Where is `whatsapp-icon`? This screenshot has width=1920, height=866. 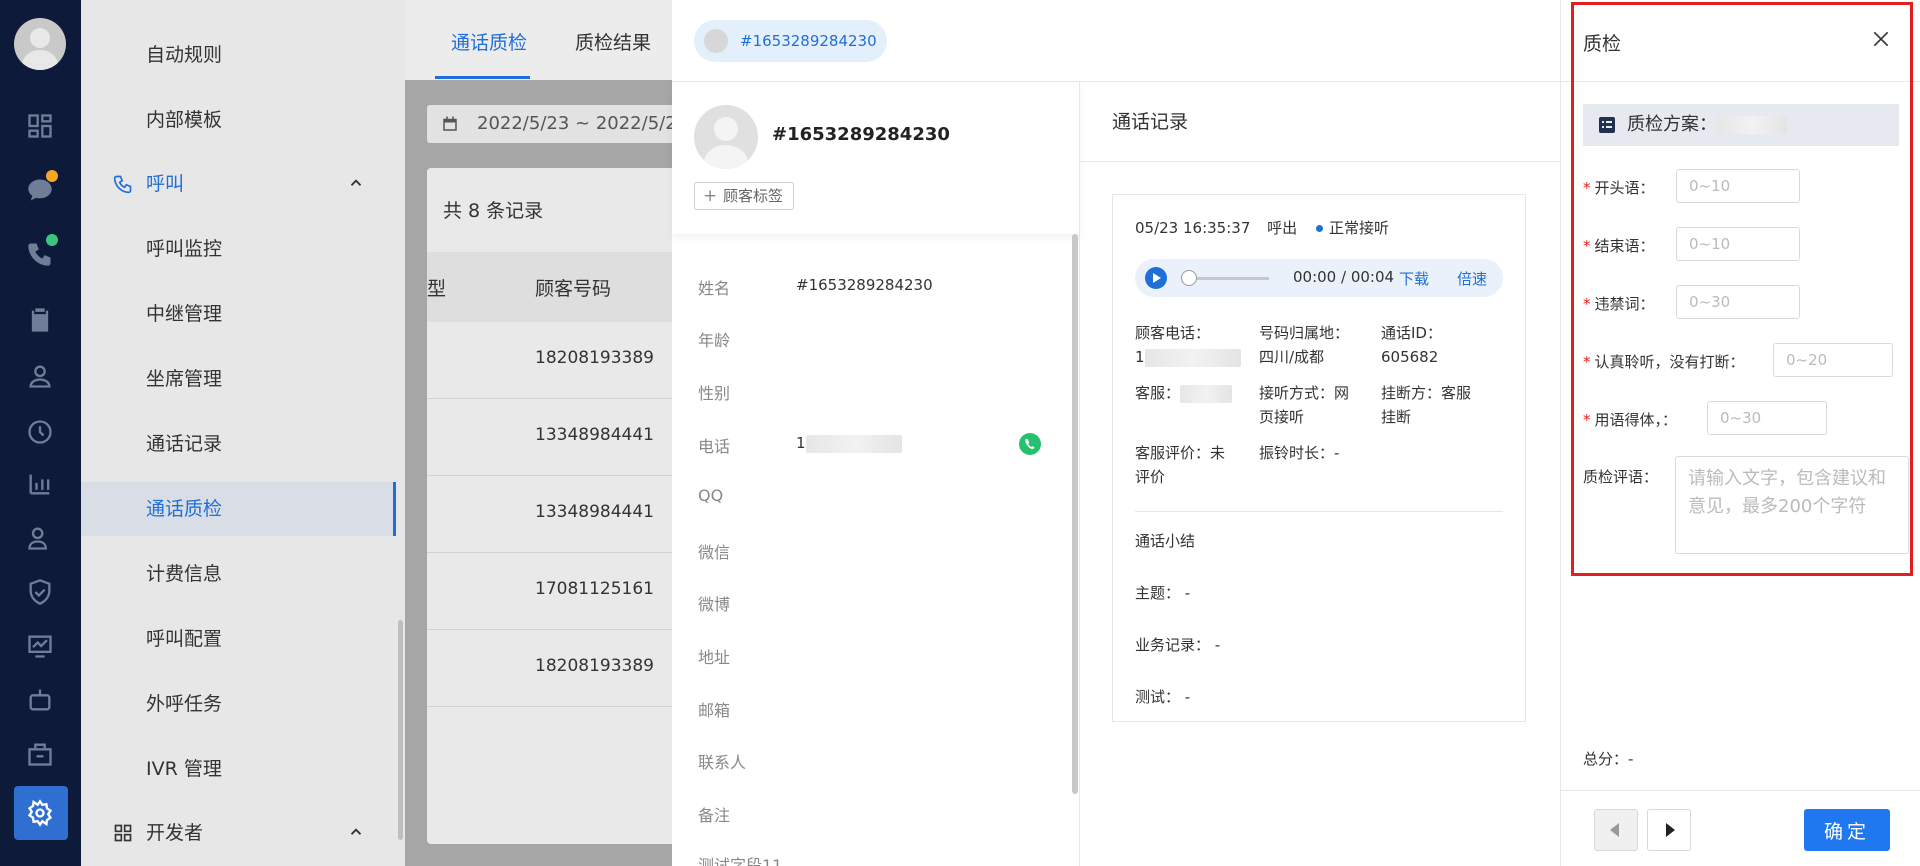 whatsapp-icon is located at coordinates (1030, 444).